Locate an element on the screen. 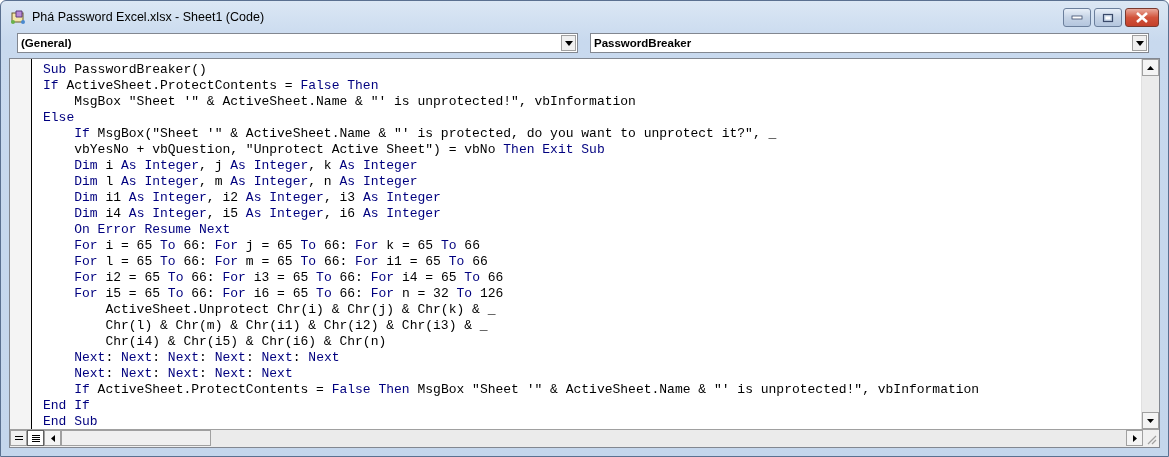 This screenshot has width=1169, height=457. code-line: MsgBox "Sheet '" & ActiveSheet.Name & "' is unprotected!", vbInformation is located at coordinates (354, 102).